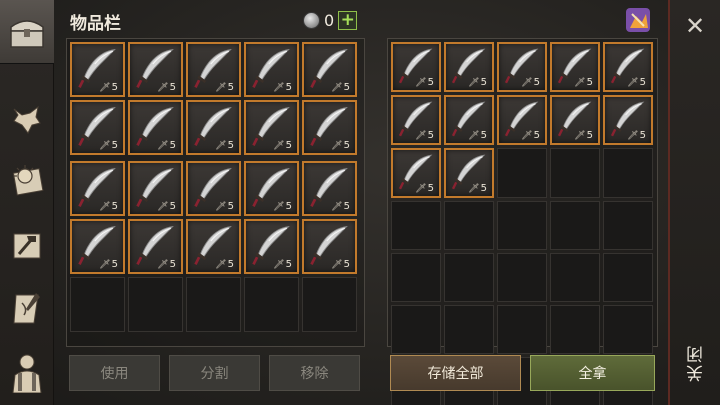 This screenshot has width=720, height=405. Describe the element at coordinates (694, 202) in the screenshot. I see `close-panel: ✕ 关闭` at that location.